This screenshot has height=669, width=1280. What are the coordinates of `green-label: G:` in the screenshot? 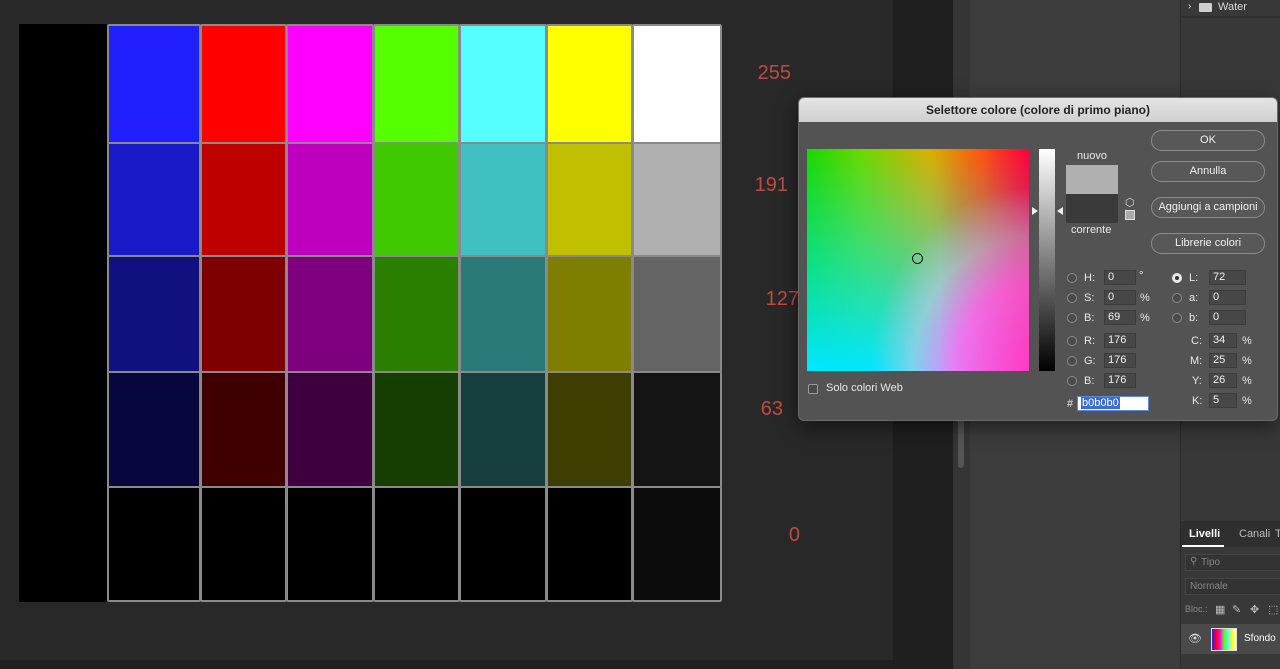 It's located at (1090, 361).